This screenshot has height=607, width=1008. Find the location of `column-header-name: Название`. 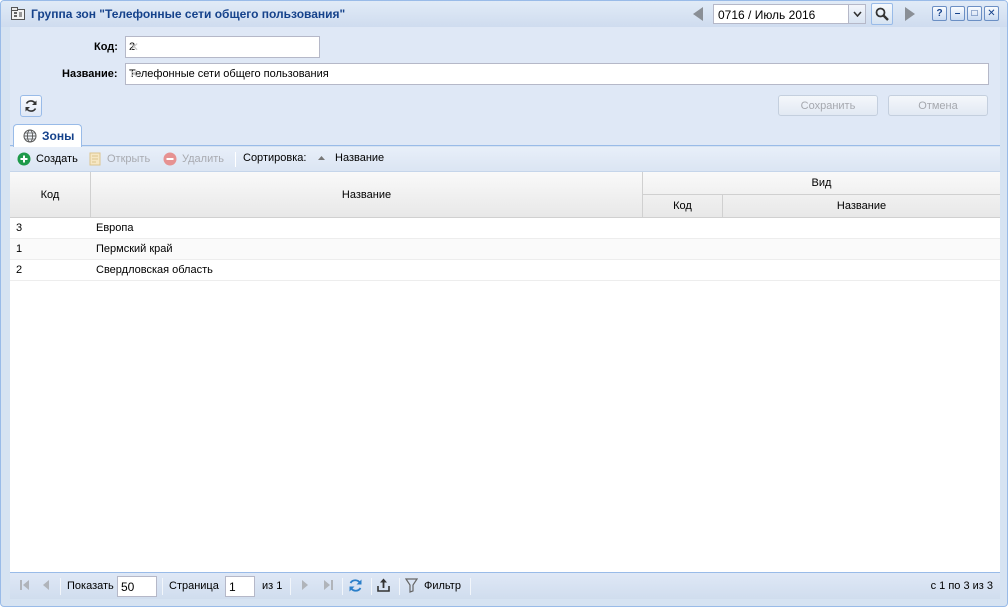

column-header-name: Название is located at coordinates (367, 194).